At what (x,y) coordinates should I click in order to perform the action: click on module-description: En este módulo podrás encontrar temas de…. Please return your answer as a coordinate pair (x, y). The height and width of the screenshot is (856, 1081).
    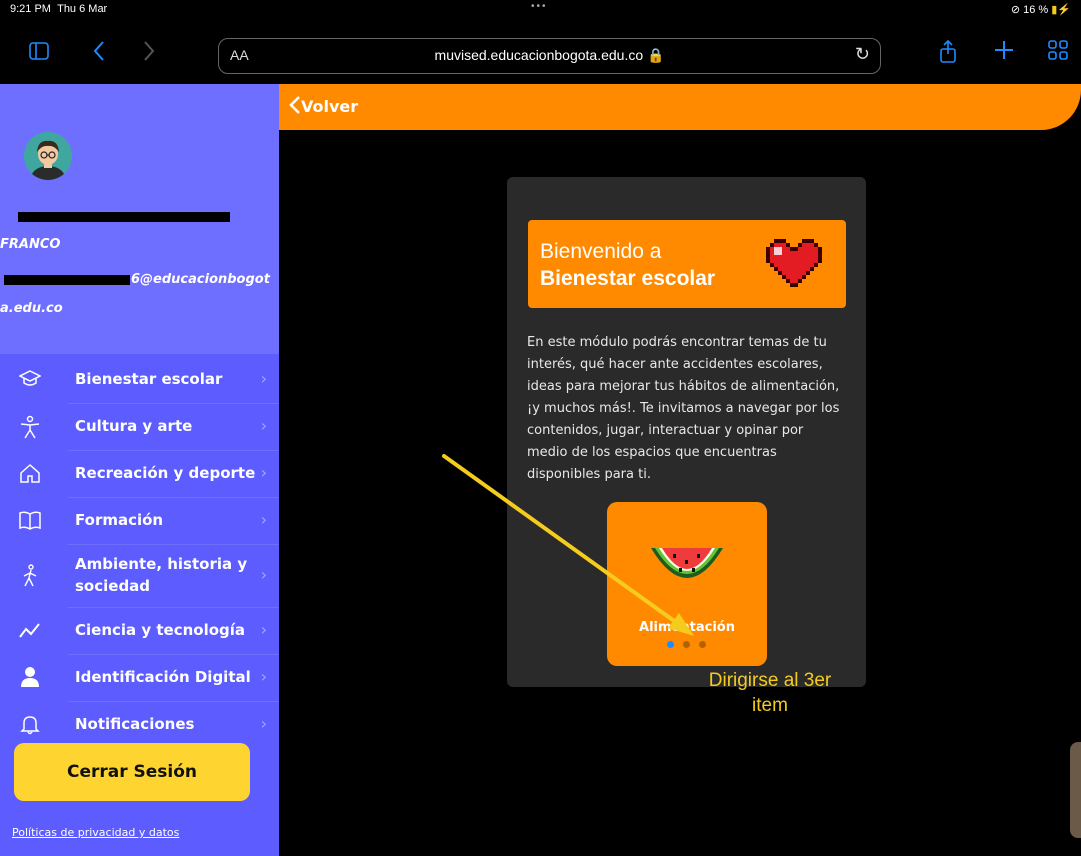
    Looking at the image, I should click on (683, 408).